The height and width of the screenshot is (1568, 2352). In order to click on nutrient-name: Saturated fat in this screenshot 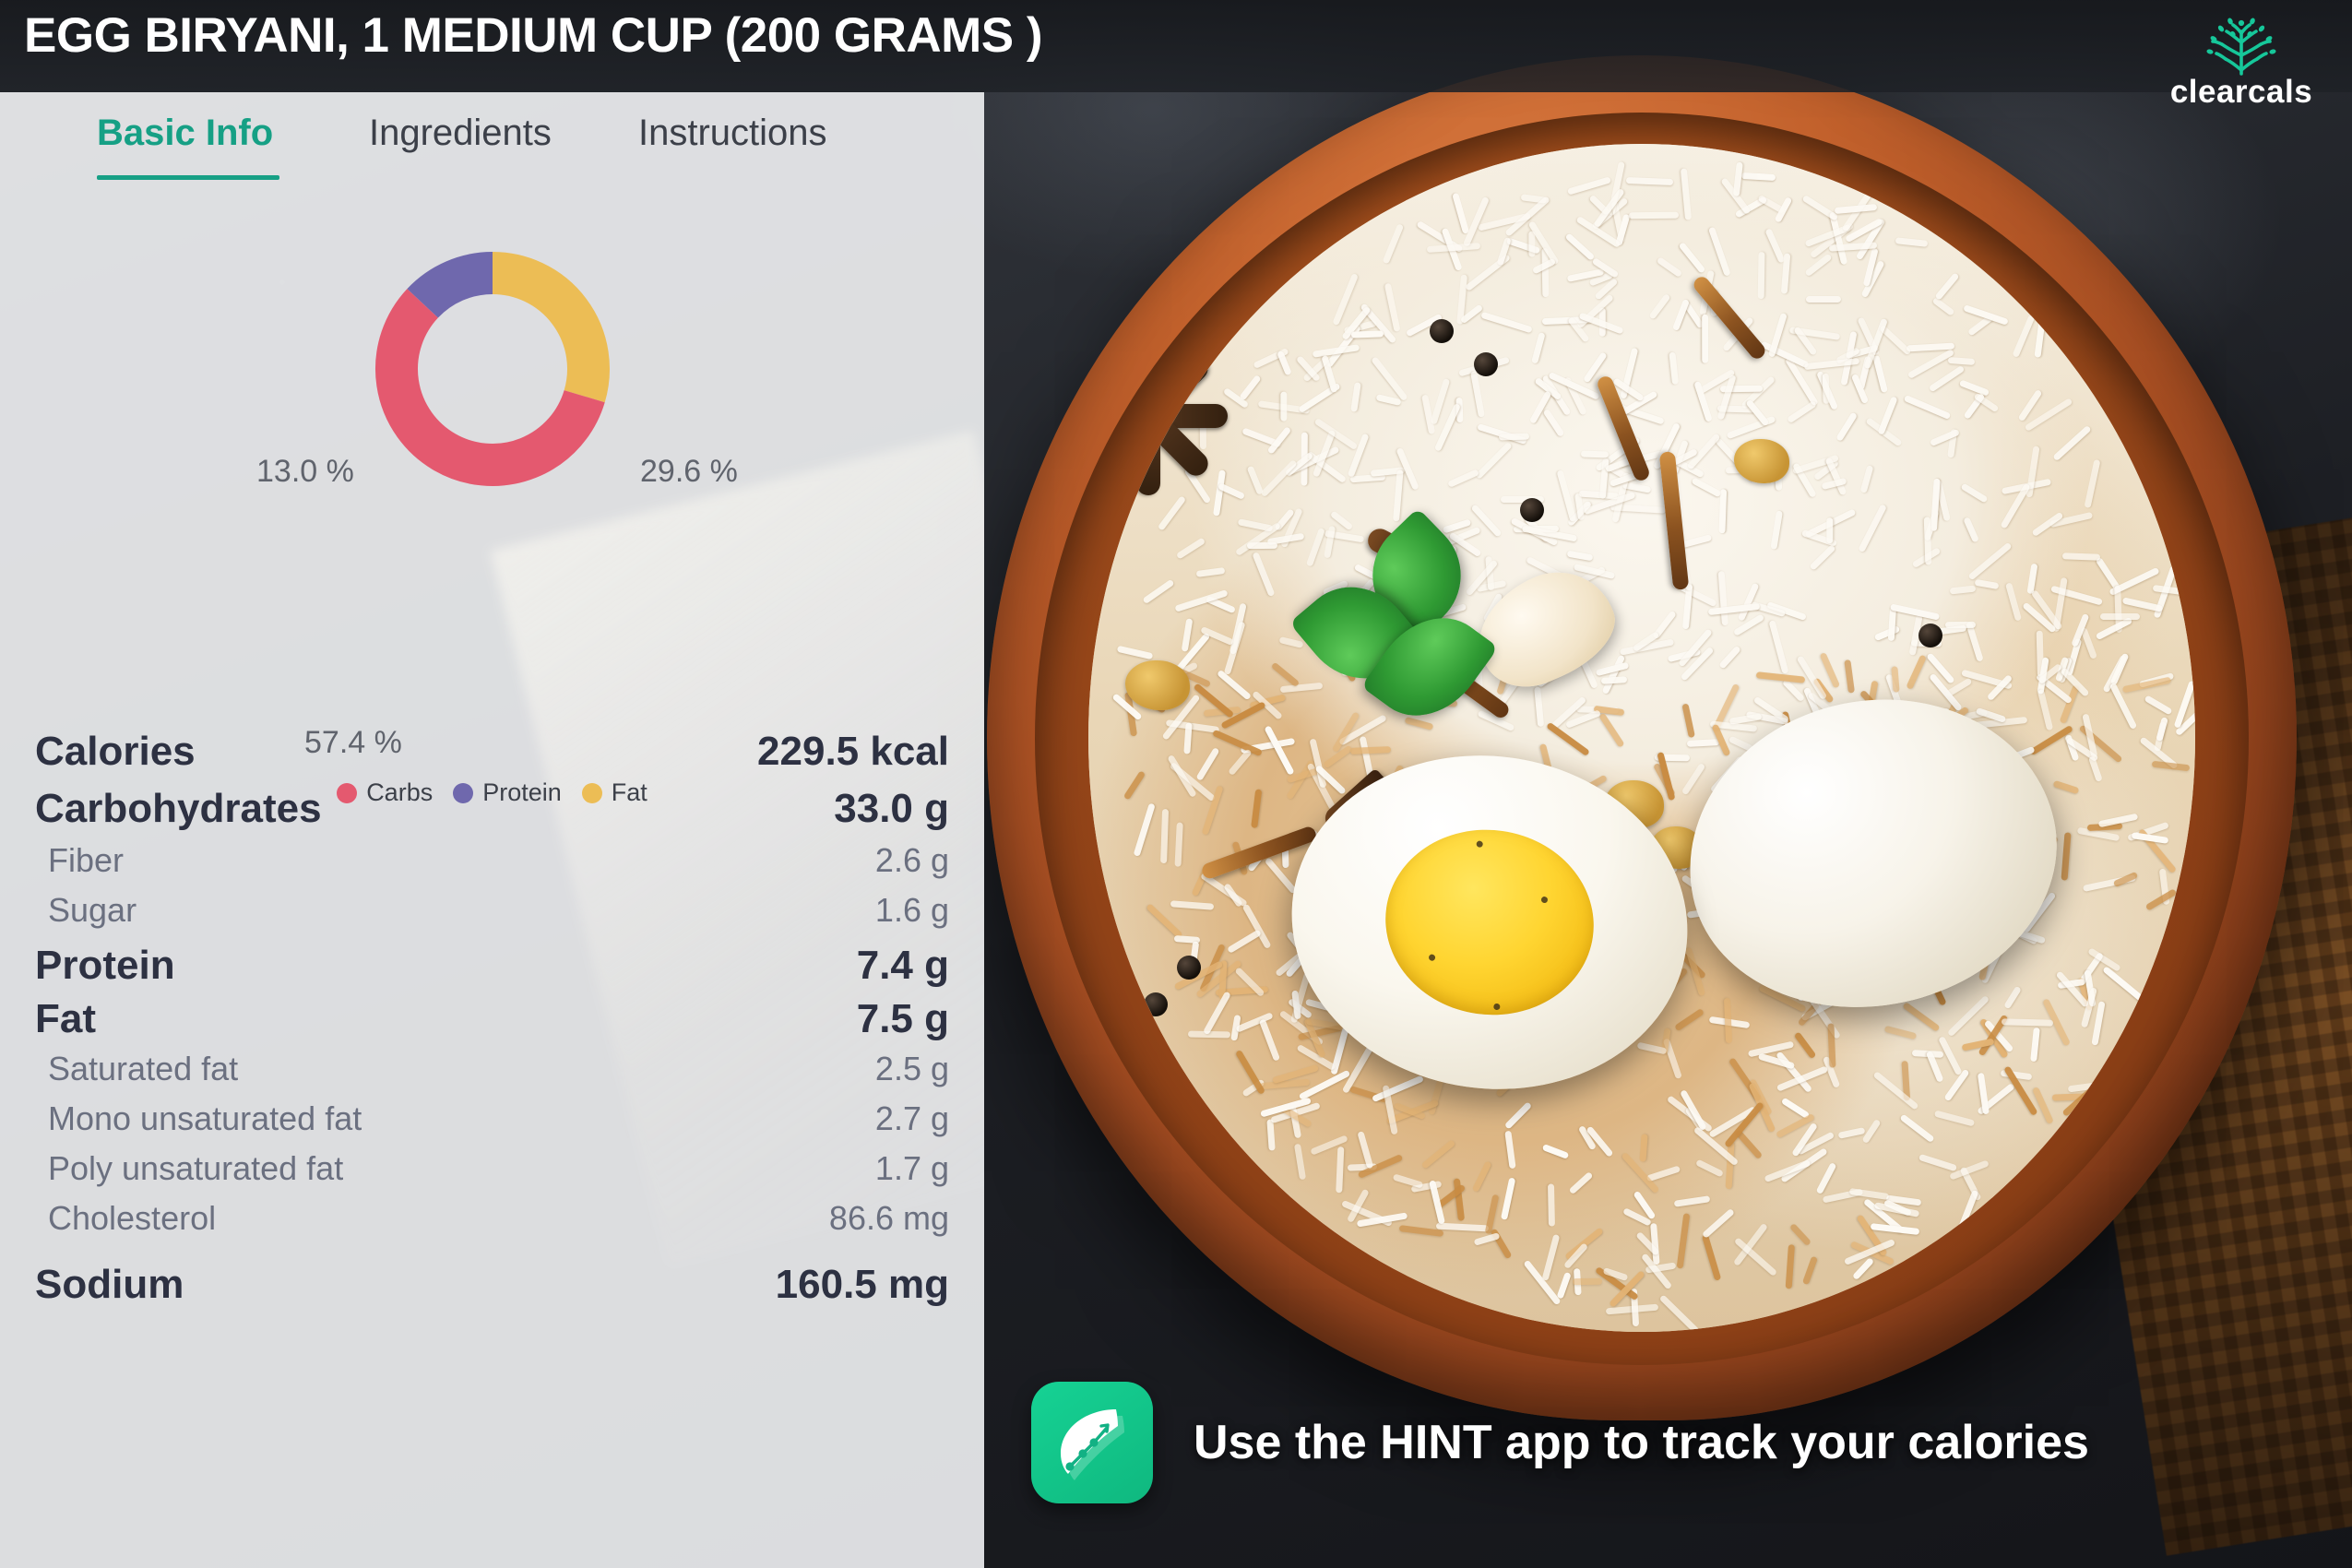, I will do `click(143, 1068)`.